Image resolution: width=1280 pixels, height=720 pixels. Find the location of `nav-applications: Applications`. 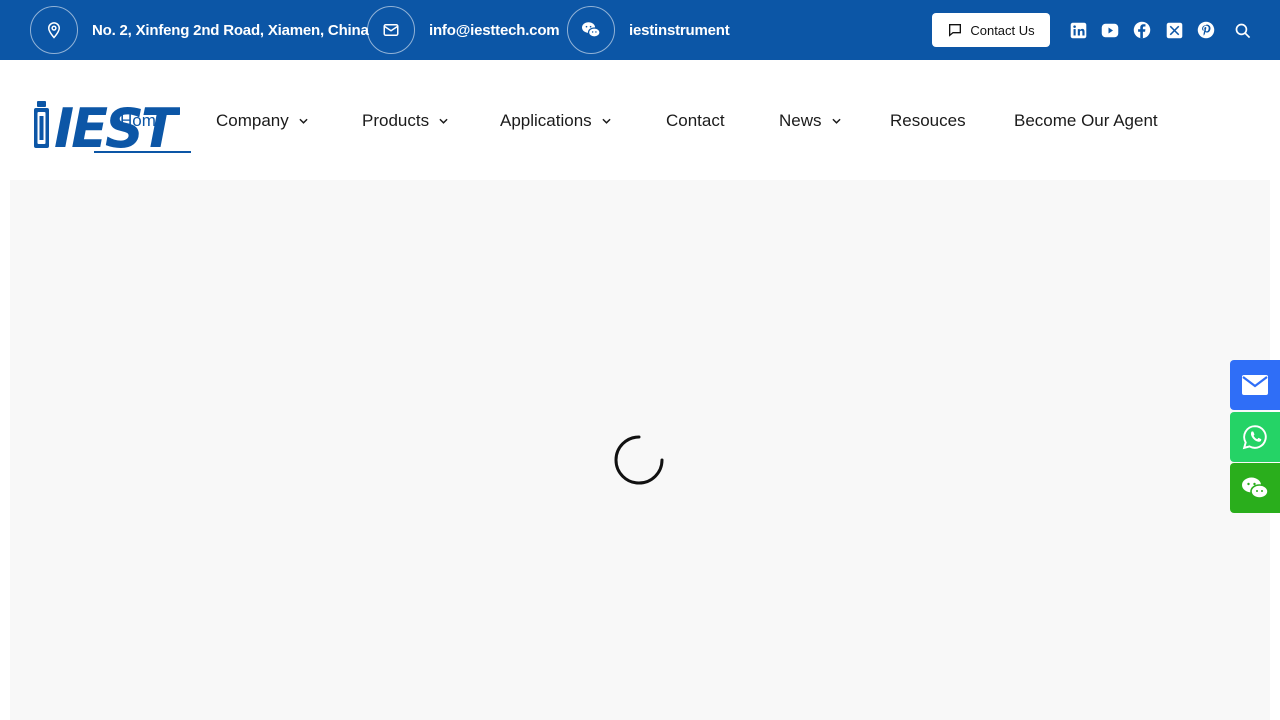

nav-applications: Applications is located at coordinates (555, 121).